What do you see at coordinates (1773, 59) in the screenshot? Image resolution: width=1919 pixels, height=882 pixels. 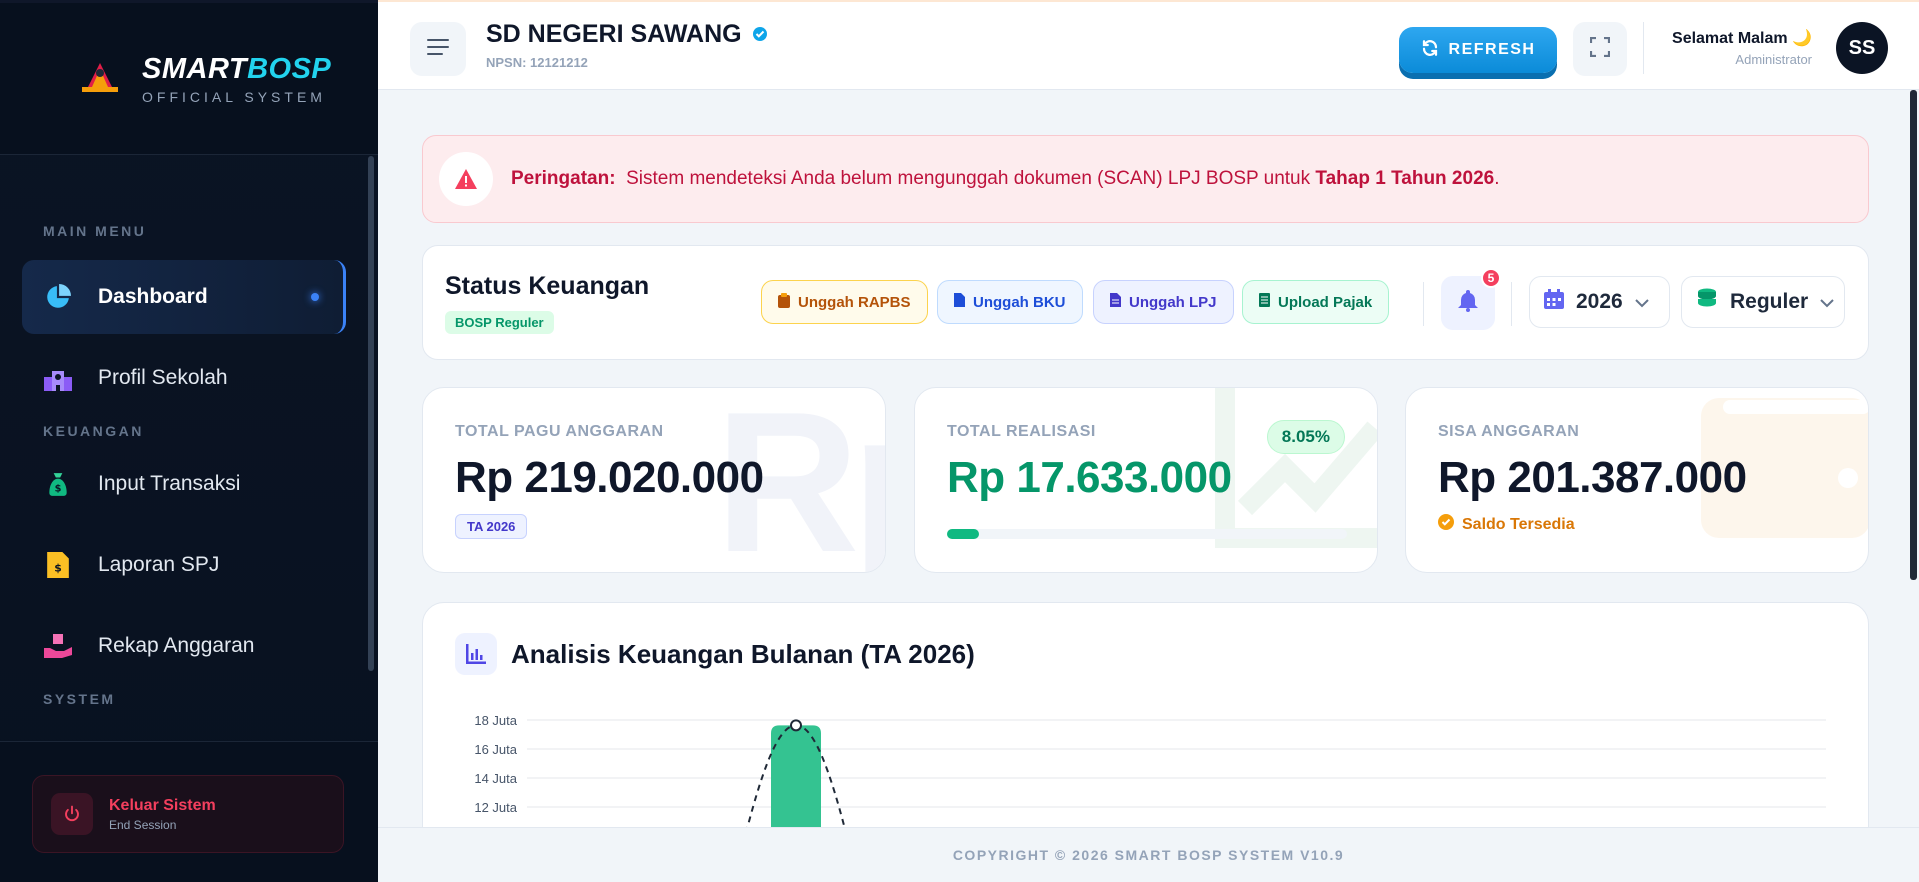 I see `user-role: Administrator` at bounding box center [1773, 59].